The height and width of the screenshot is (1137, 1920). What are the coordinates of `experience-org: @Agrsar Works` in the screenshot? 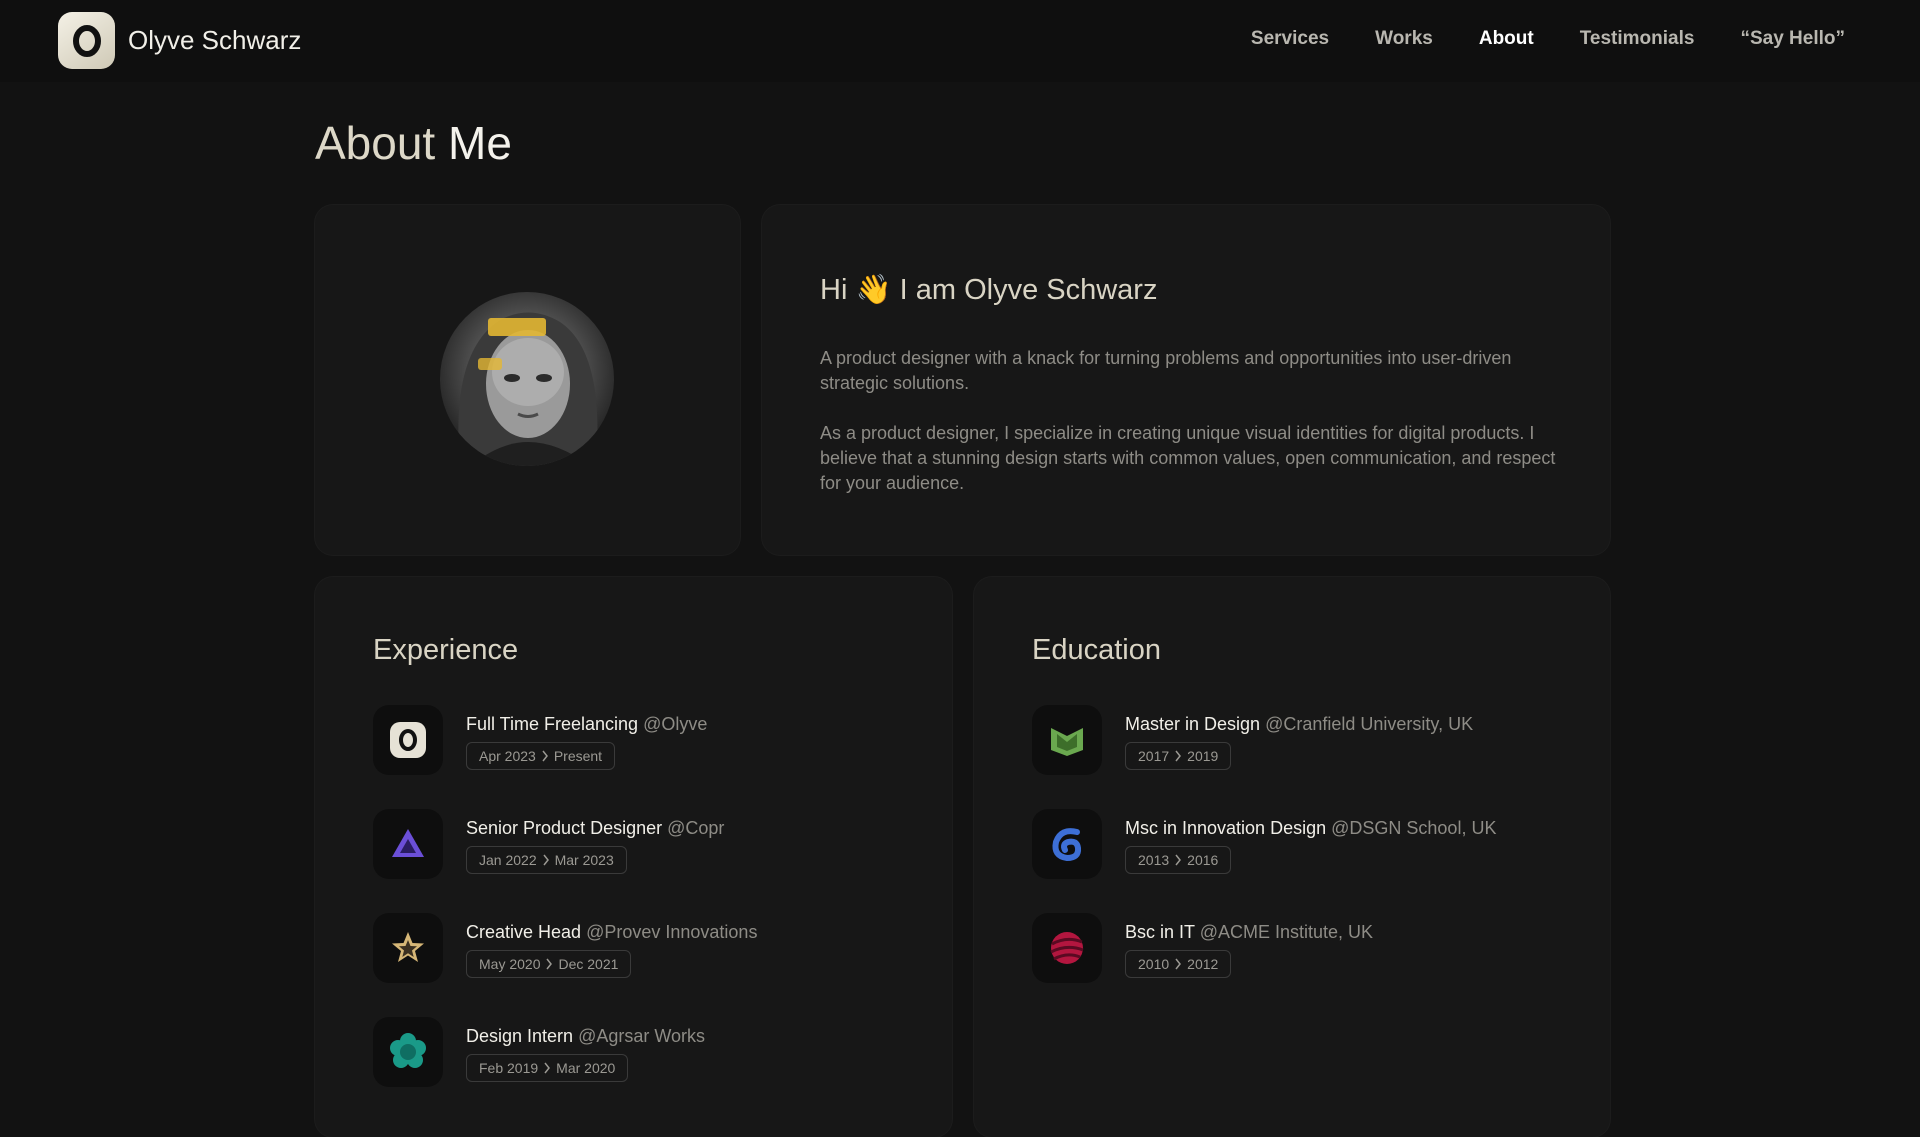 It's located at (642, 1036).